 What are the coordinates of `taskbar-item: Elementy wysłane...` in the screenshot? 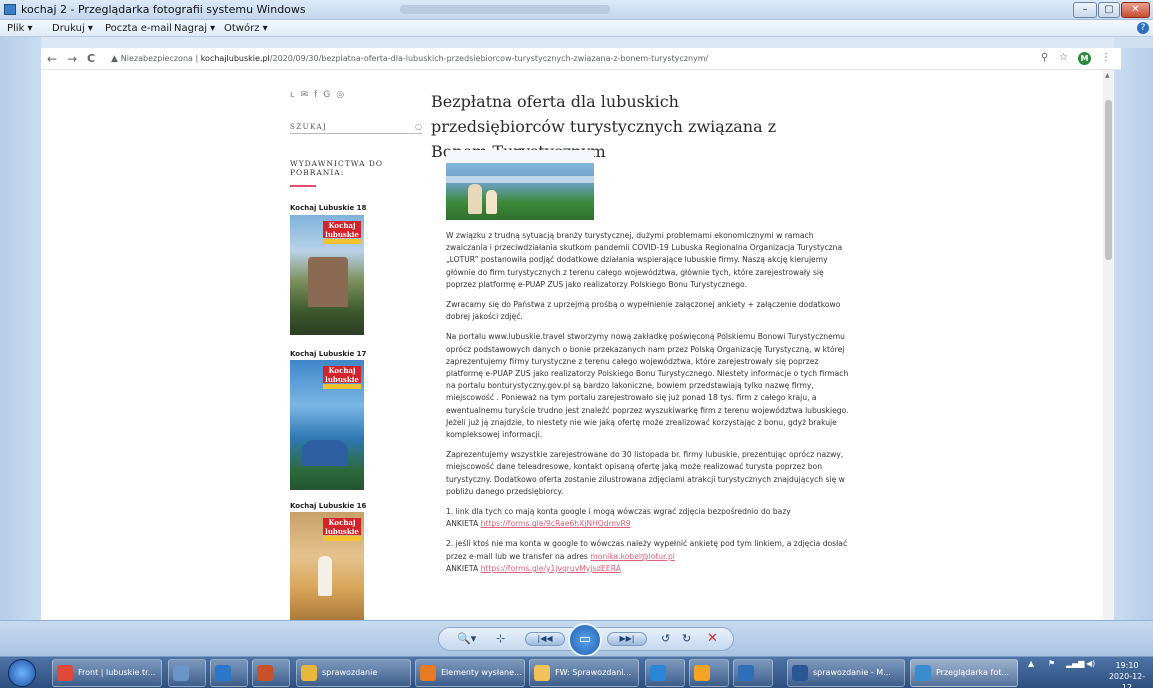 It's located at (470, 673).